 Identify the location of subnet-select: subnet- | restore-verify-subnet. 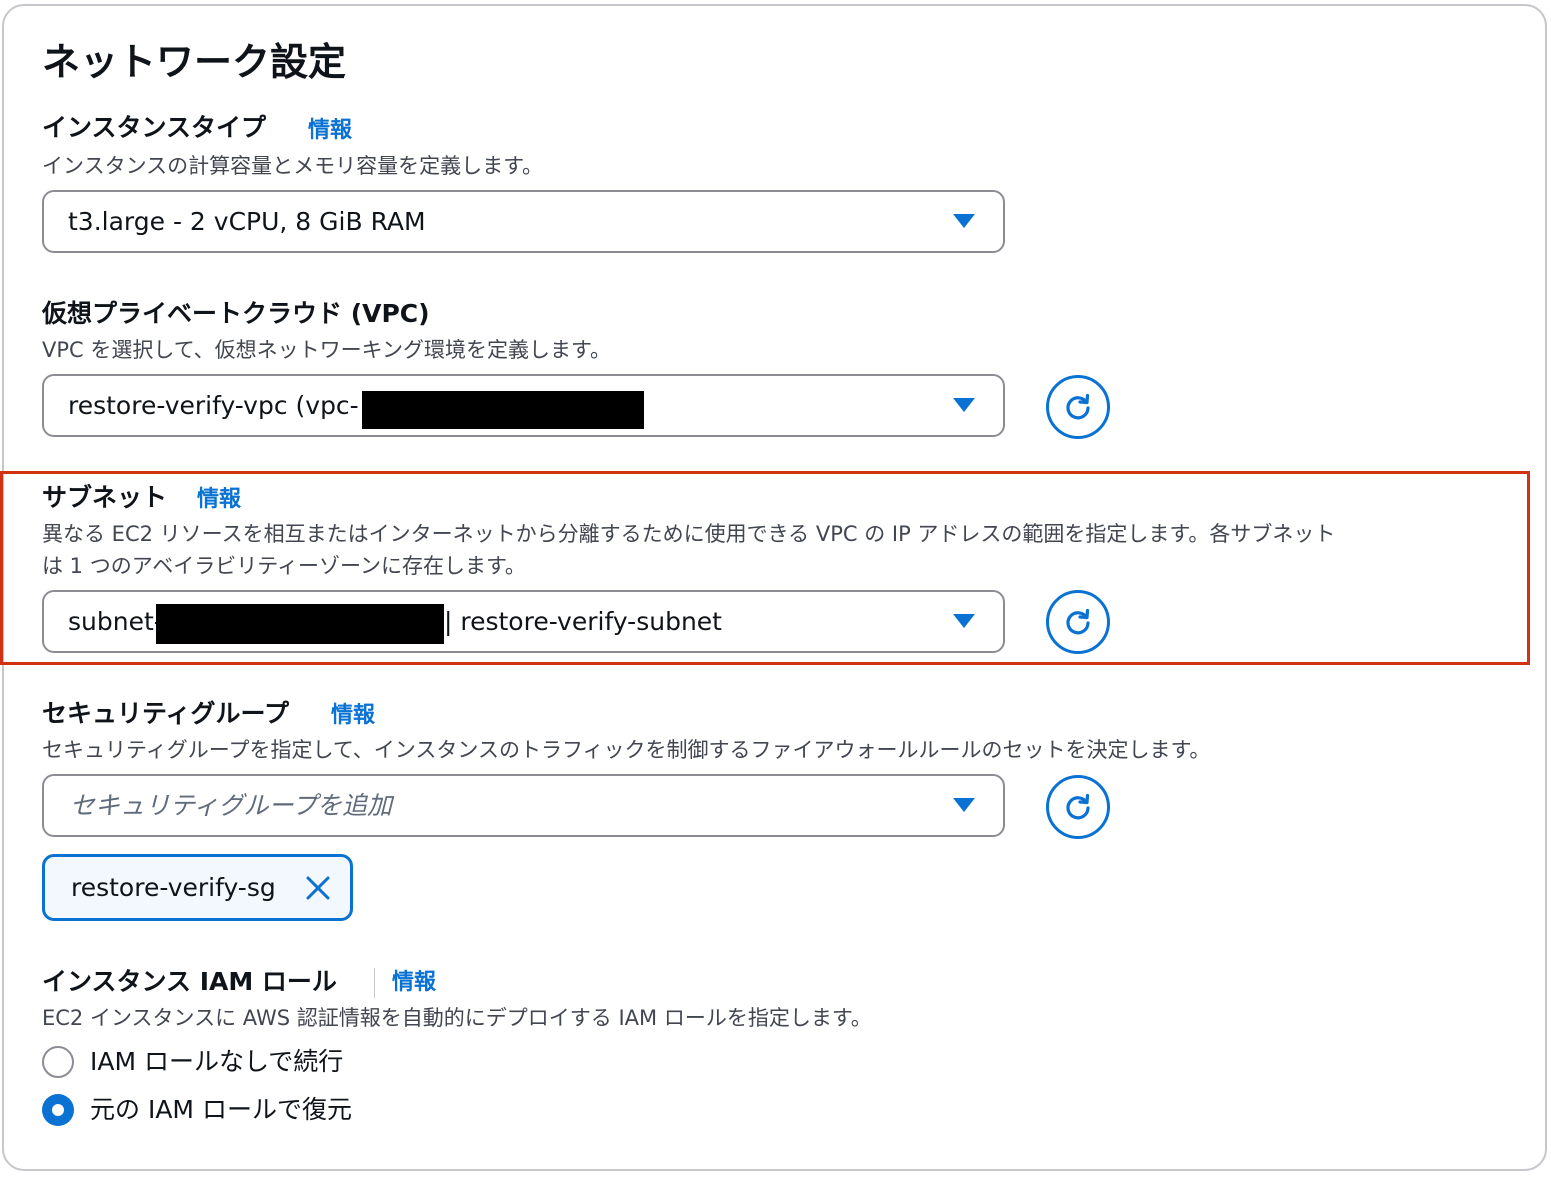
(523, 621).